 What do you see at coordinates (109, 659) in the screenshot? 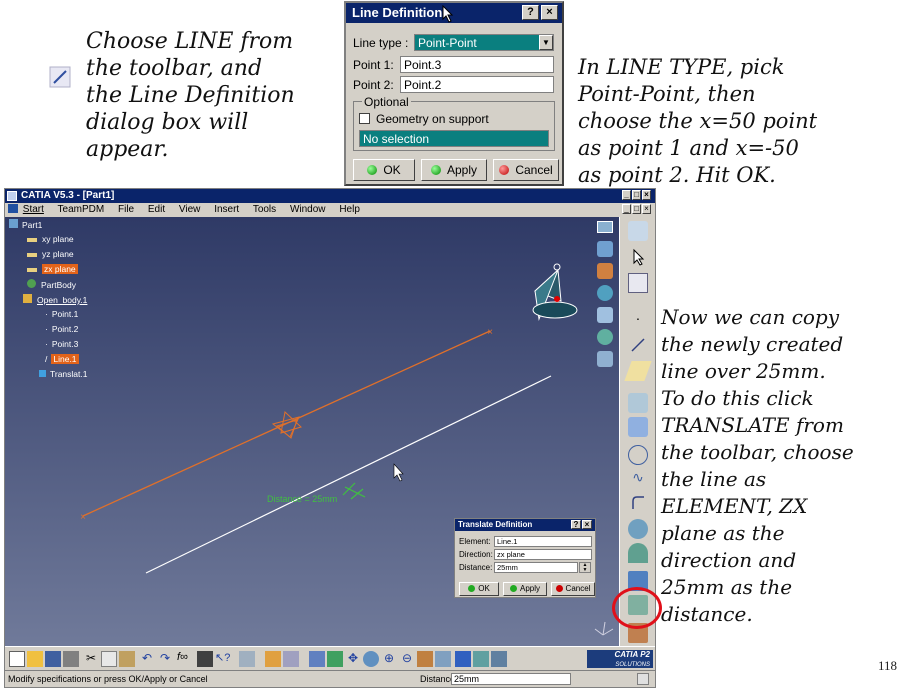
I see `copy-icon` at bounding box center [109, 659].